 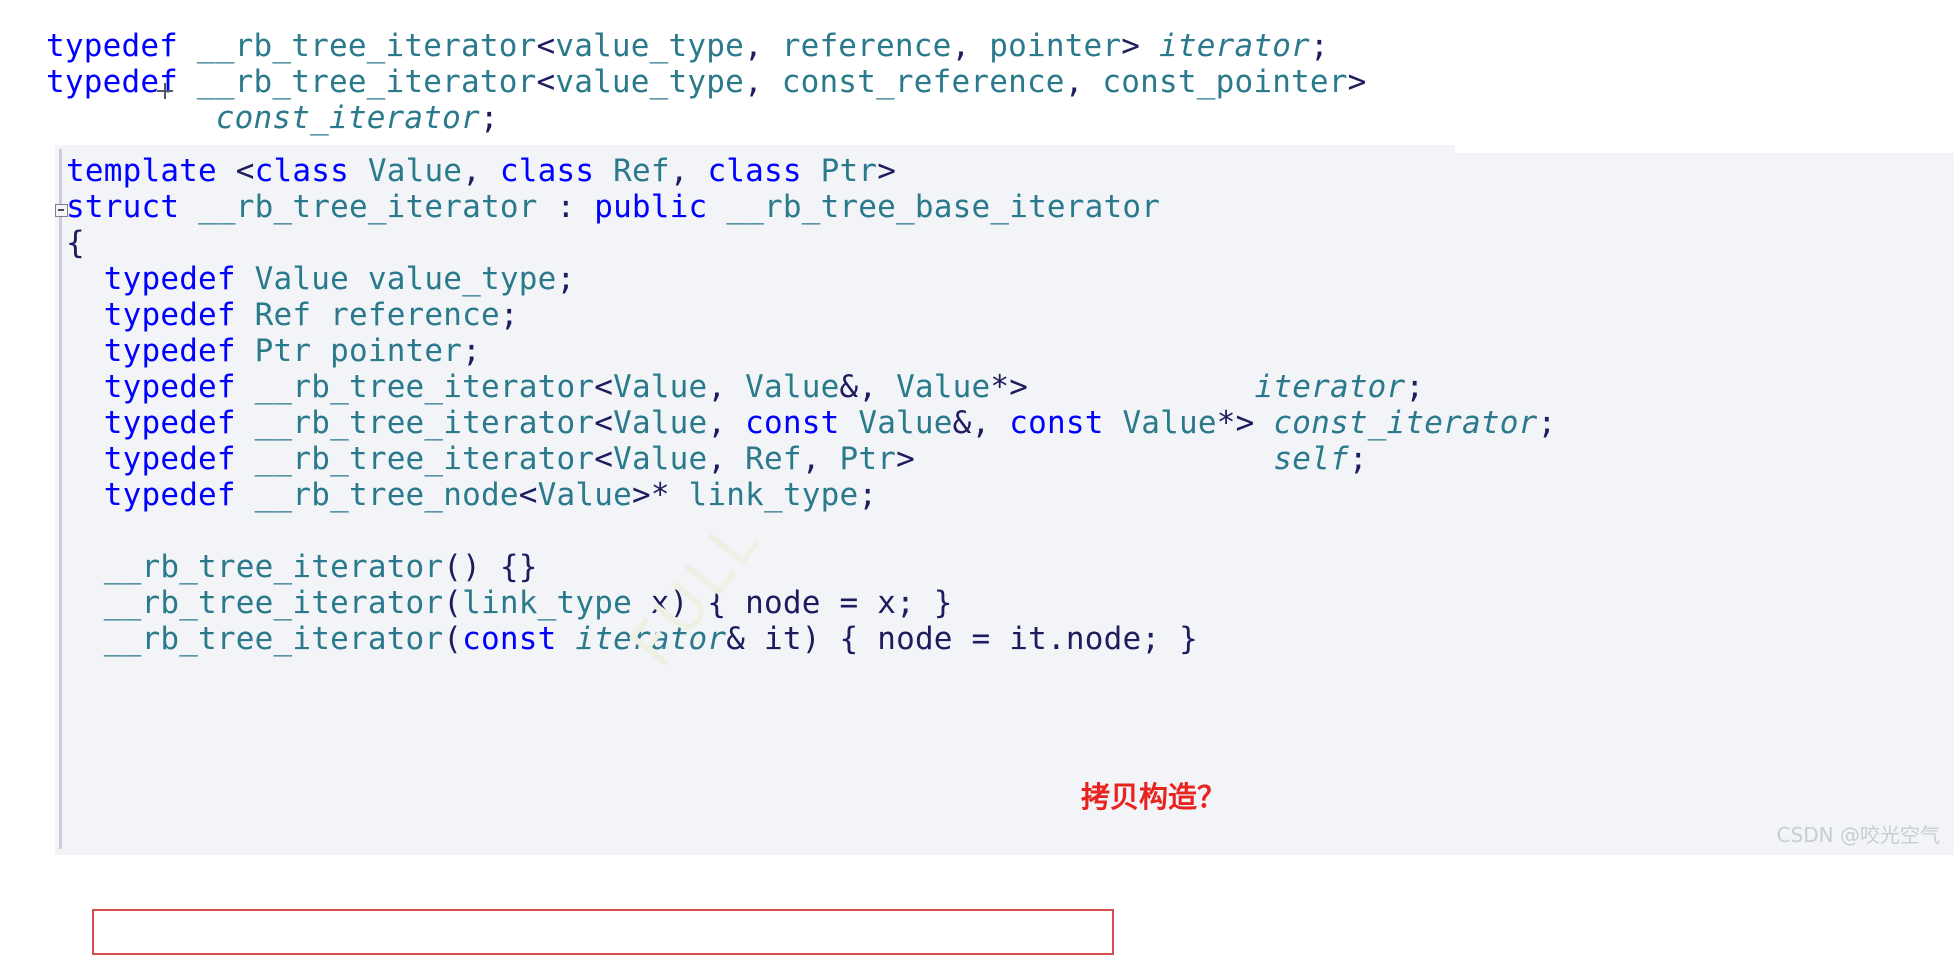 I want to click on code-token: {, so click(x=75, y=243).